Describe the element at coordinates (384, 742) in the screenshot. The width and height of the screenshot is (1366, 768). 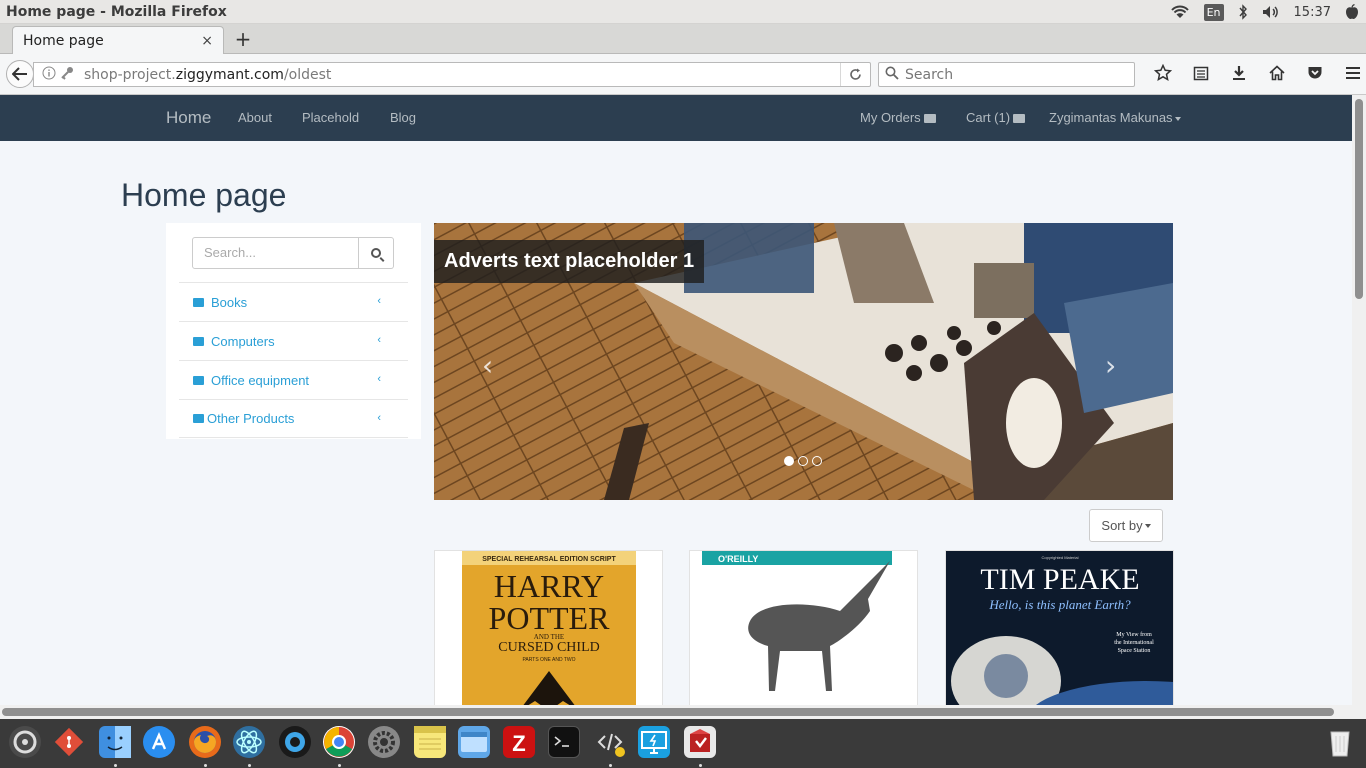
I see `system-preferences-dock-icon` at that location.